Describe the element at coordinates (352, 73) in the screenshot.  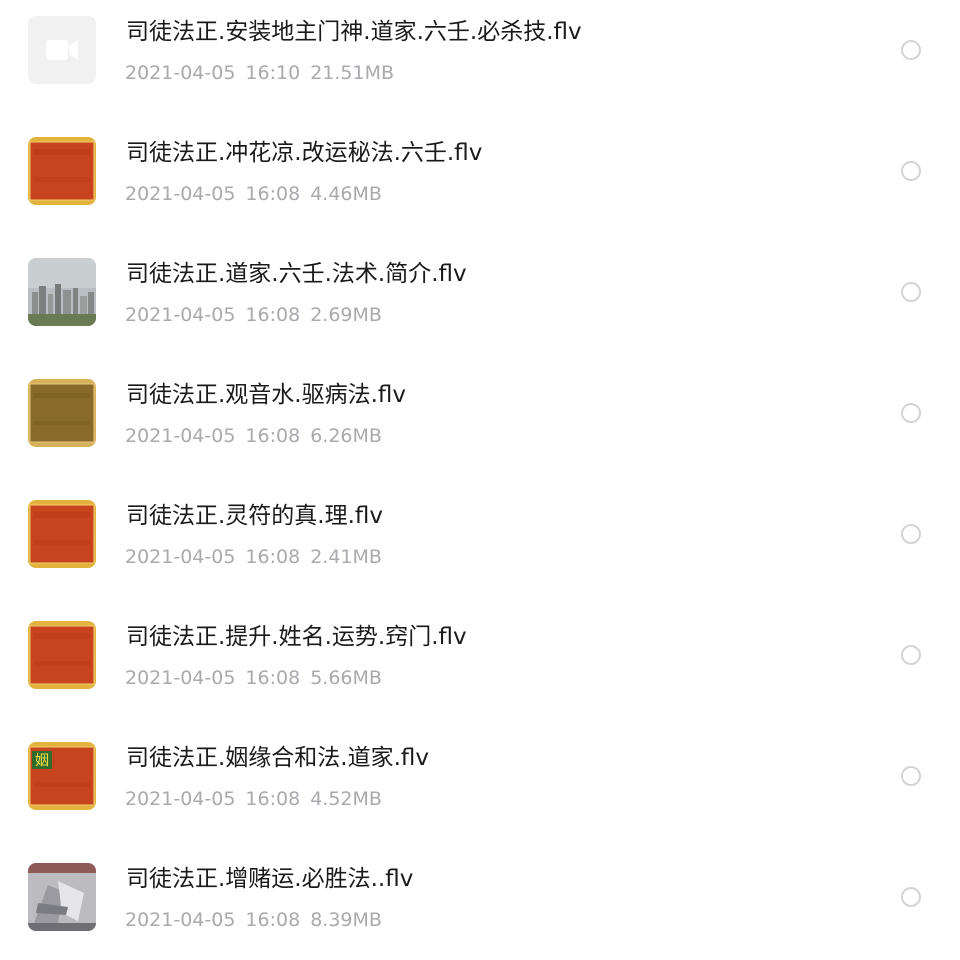
I see `file-size: 21.51MB` at that location.